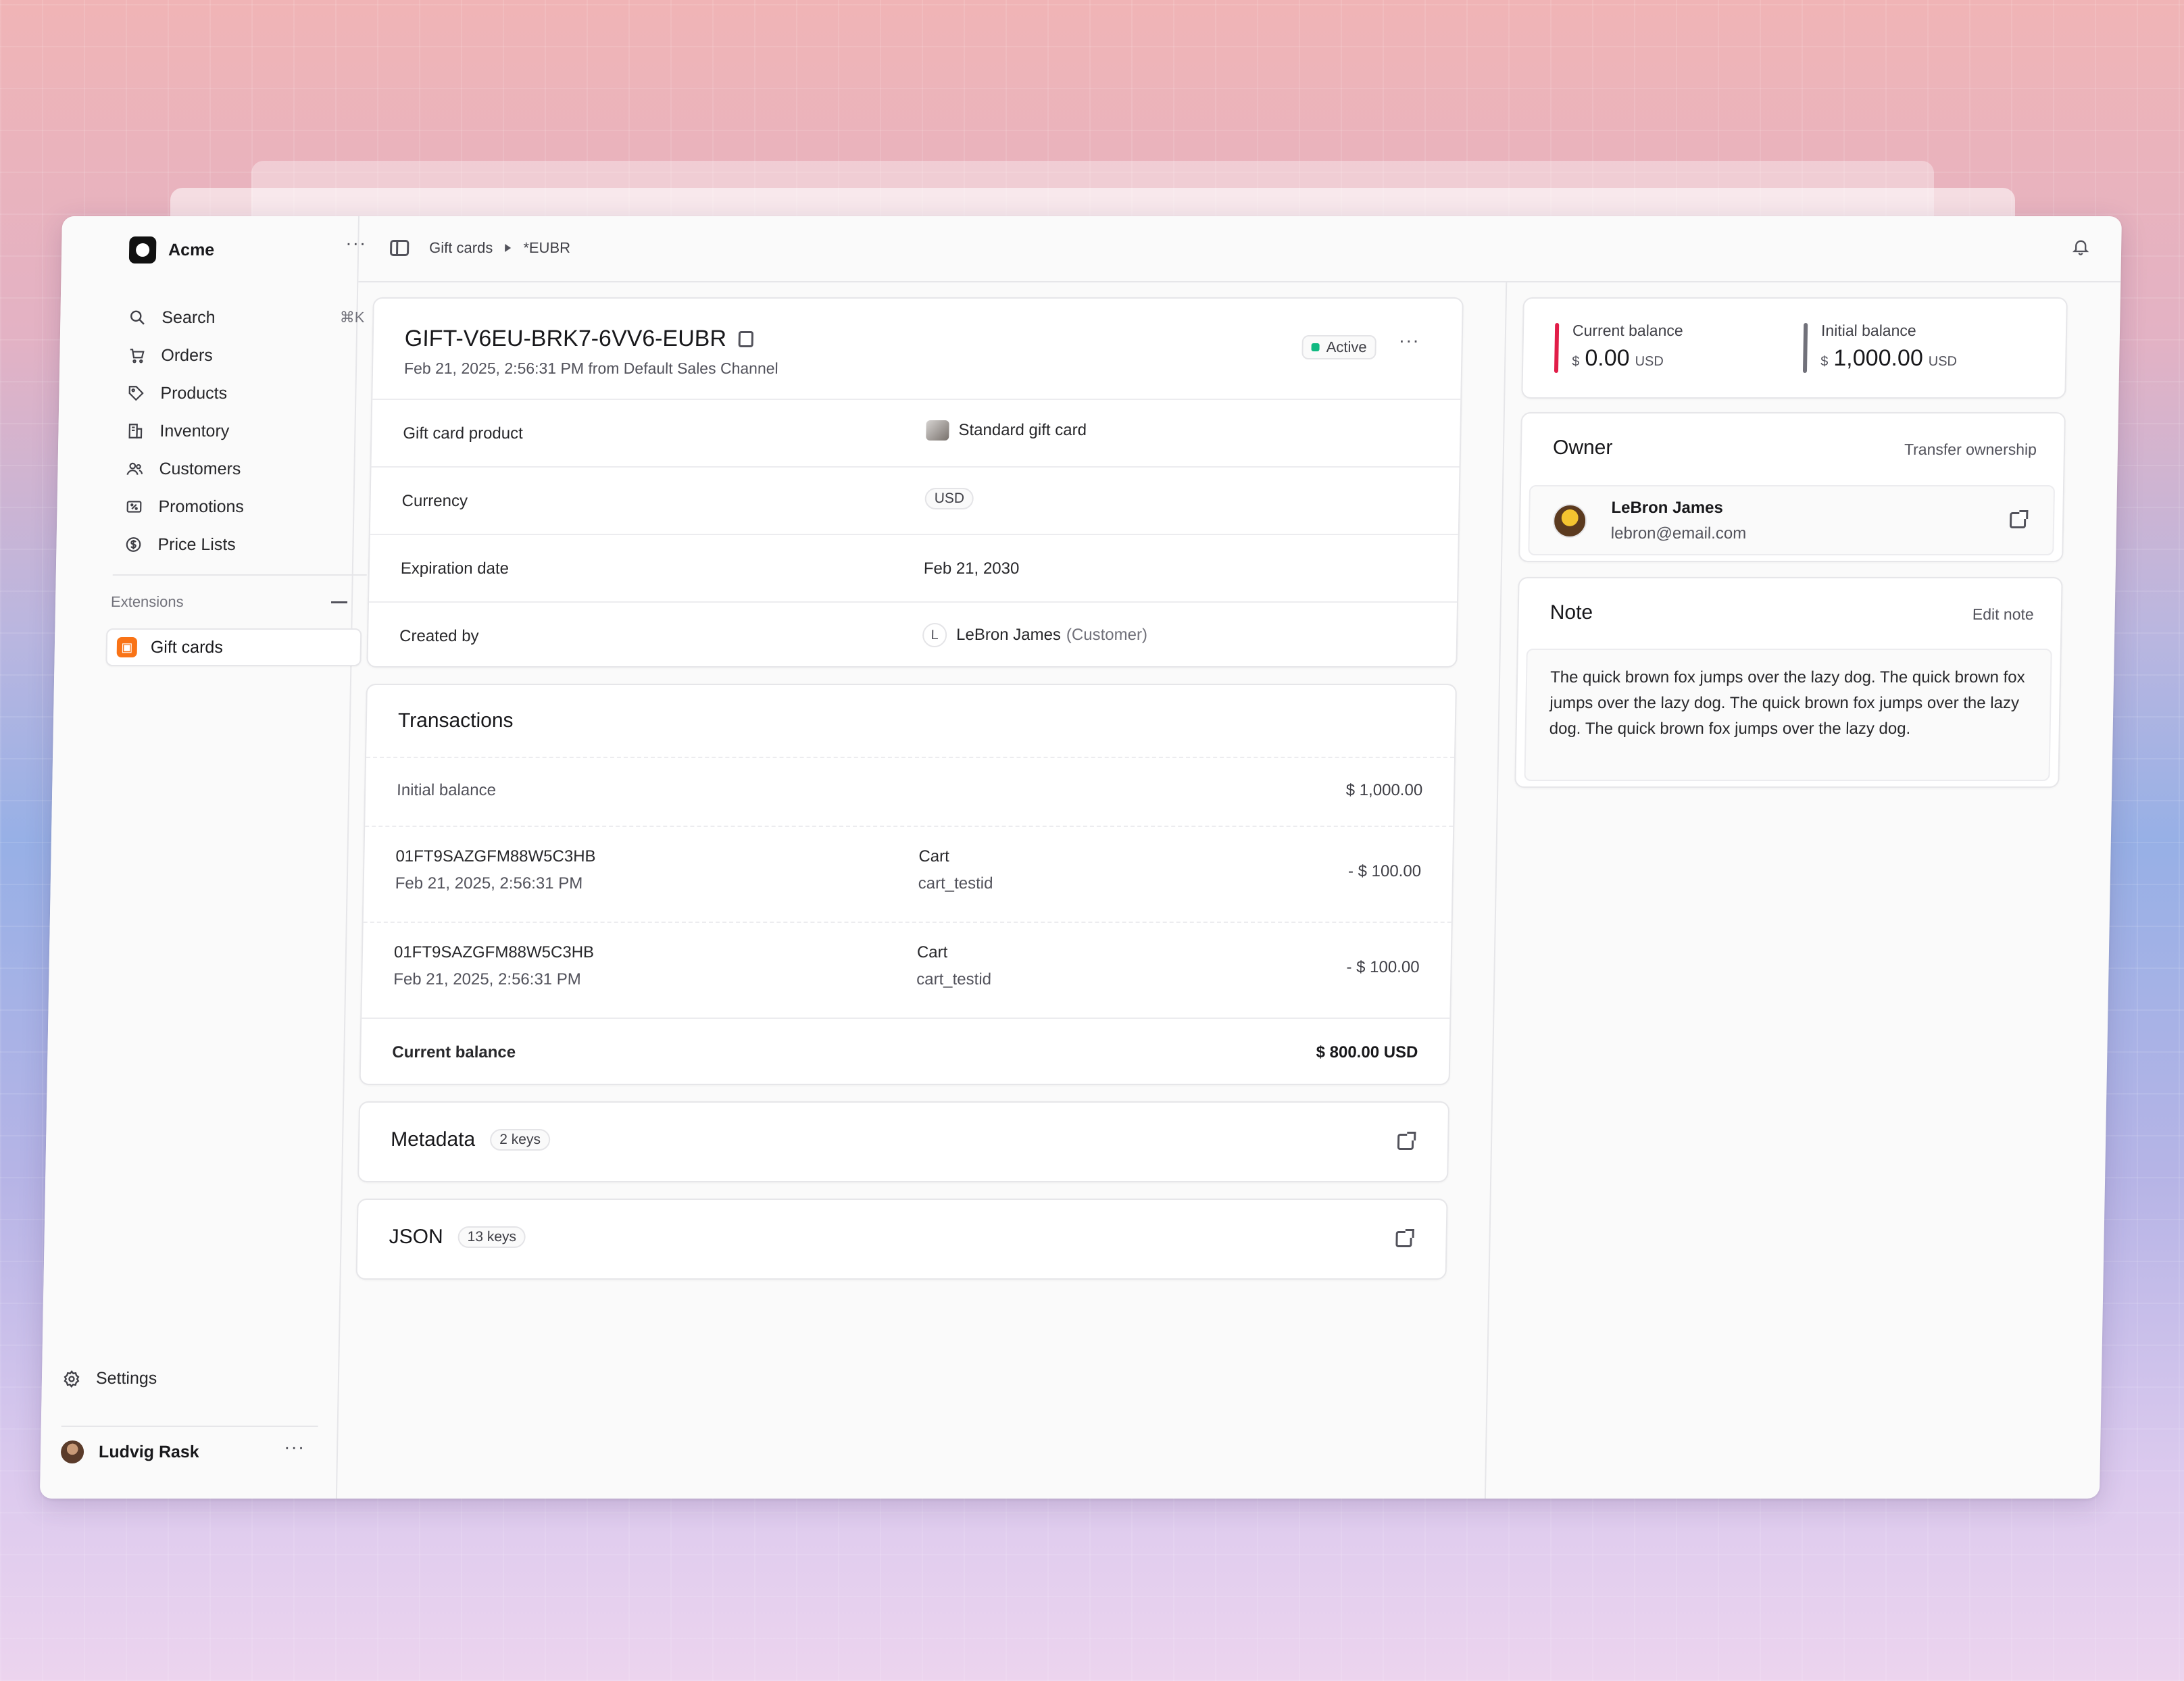 This screenshot has height=1681, width=2184. Describe the element at coordinates (138, 317) in the screenshot. I see `search-icon` at that location.